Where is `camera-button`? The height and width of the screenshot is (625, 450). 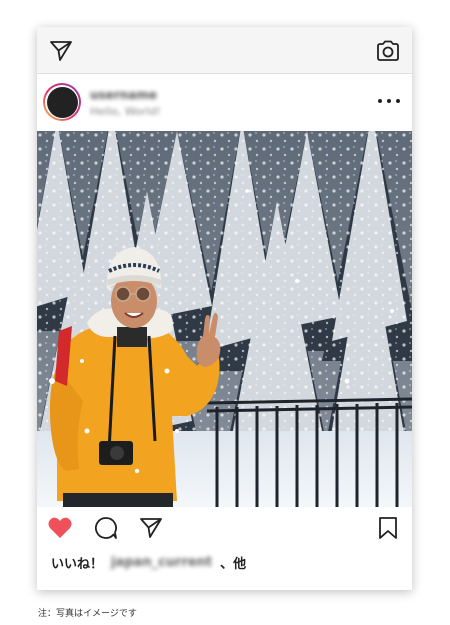
camera-button is located at coordinates (388, 51).